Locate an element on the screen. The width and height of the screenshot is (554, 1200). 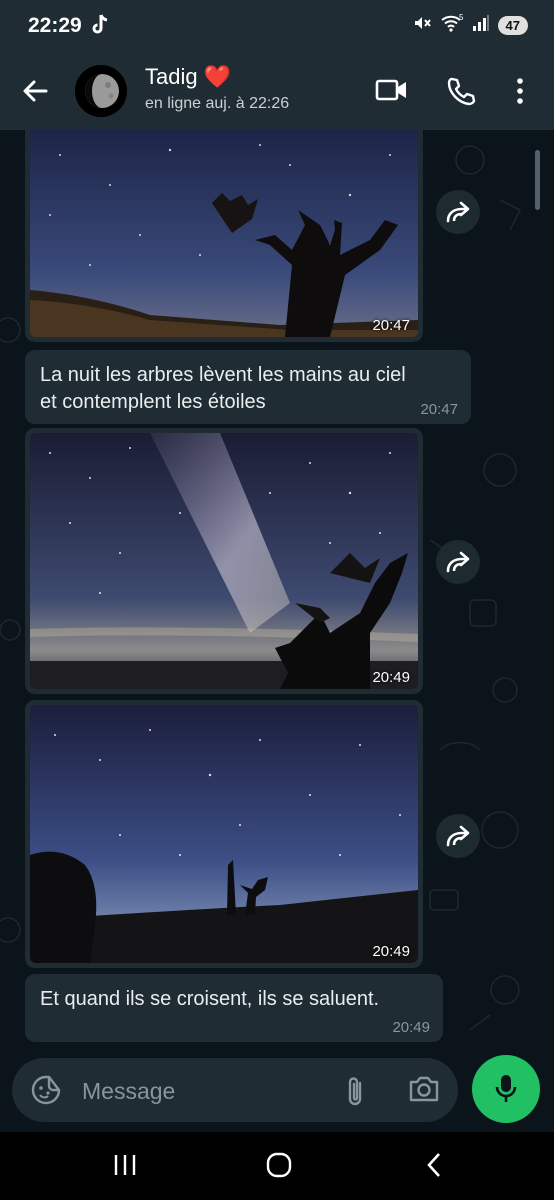
camera-icon is located at coordinates (424, 1091).